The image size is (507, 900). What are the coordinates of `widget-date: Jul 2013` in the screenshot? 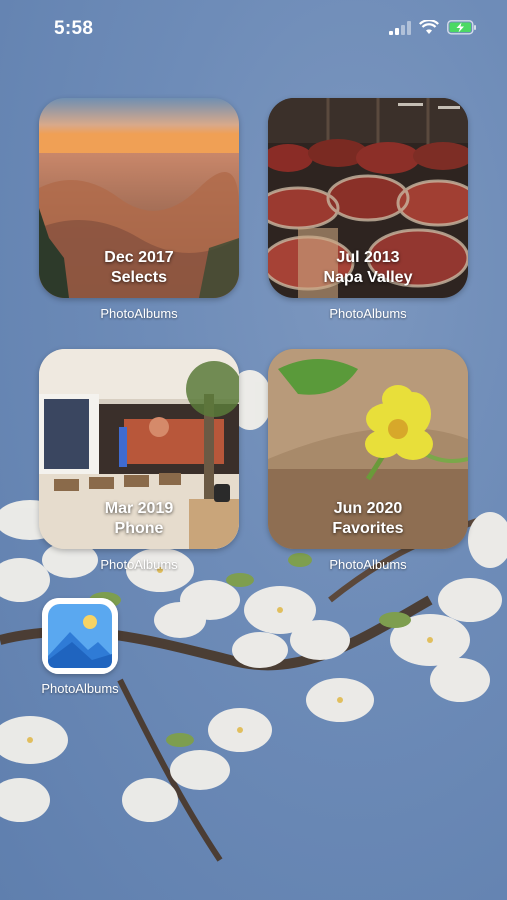 It's located at (368, 257).